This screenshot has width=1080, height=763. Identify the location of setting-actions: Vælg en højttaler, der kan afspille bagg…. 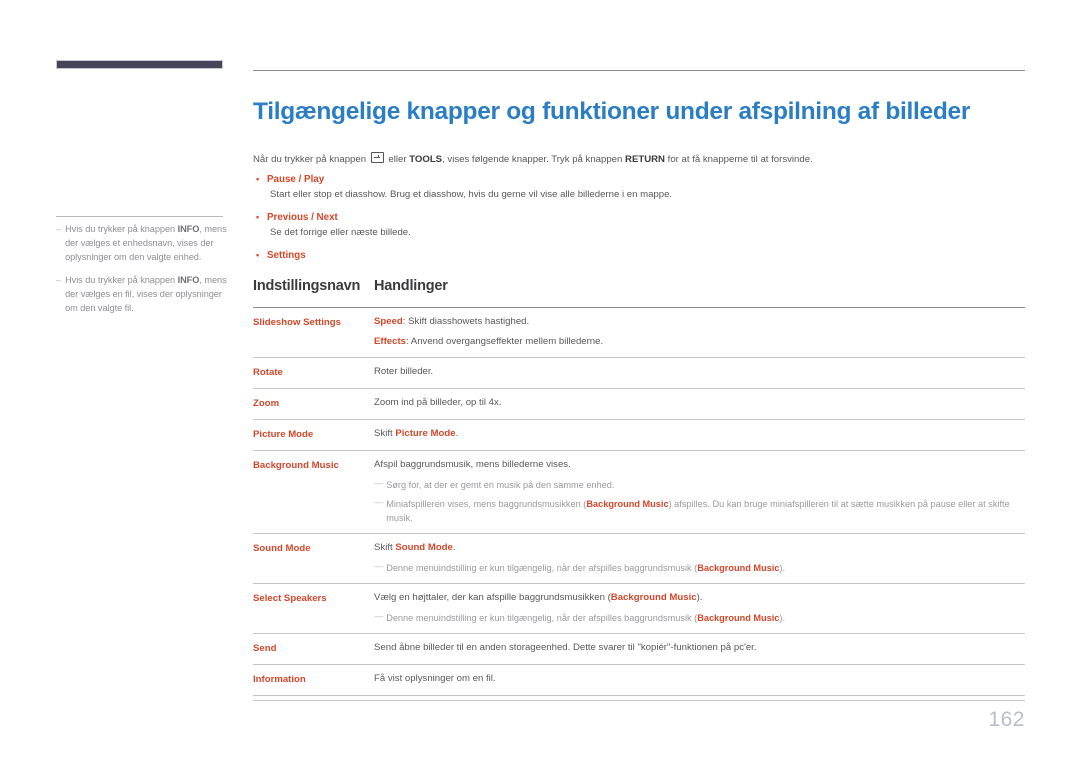
(699, 608).